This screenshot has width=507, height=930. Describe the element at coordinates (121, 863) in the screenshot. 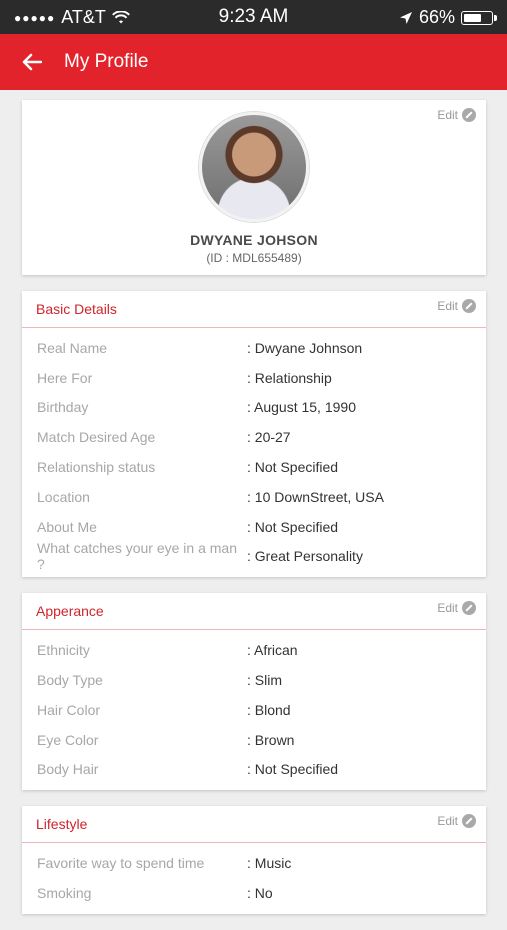

I see `detail-label: Favorite way to spend time` at that location.